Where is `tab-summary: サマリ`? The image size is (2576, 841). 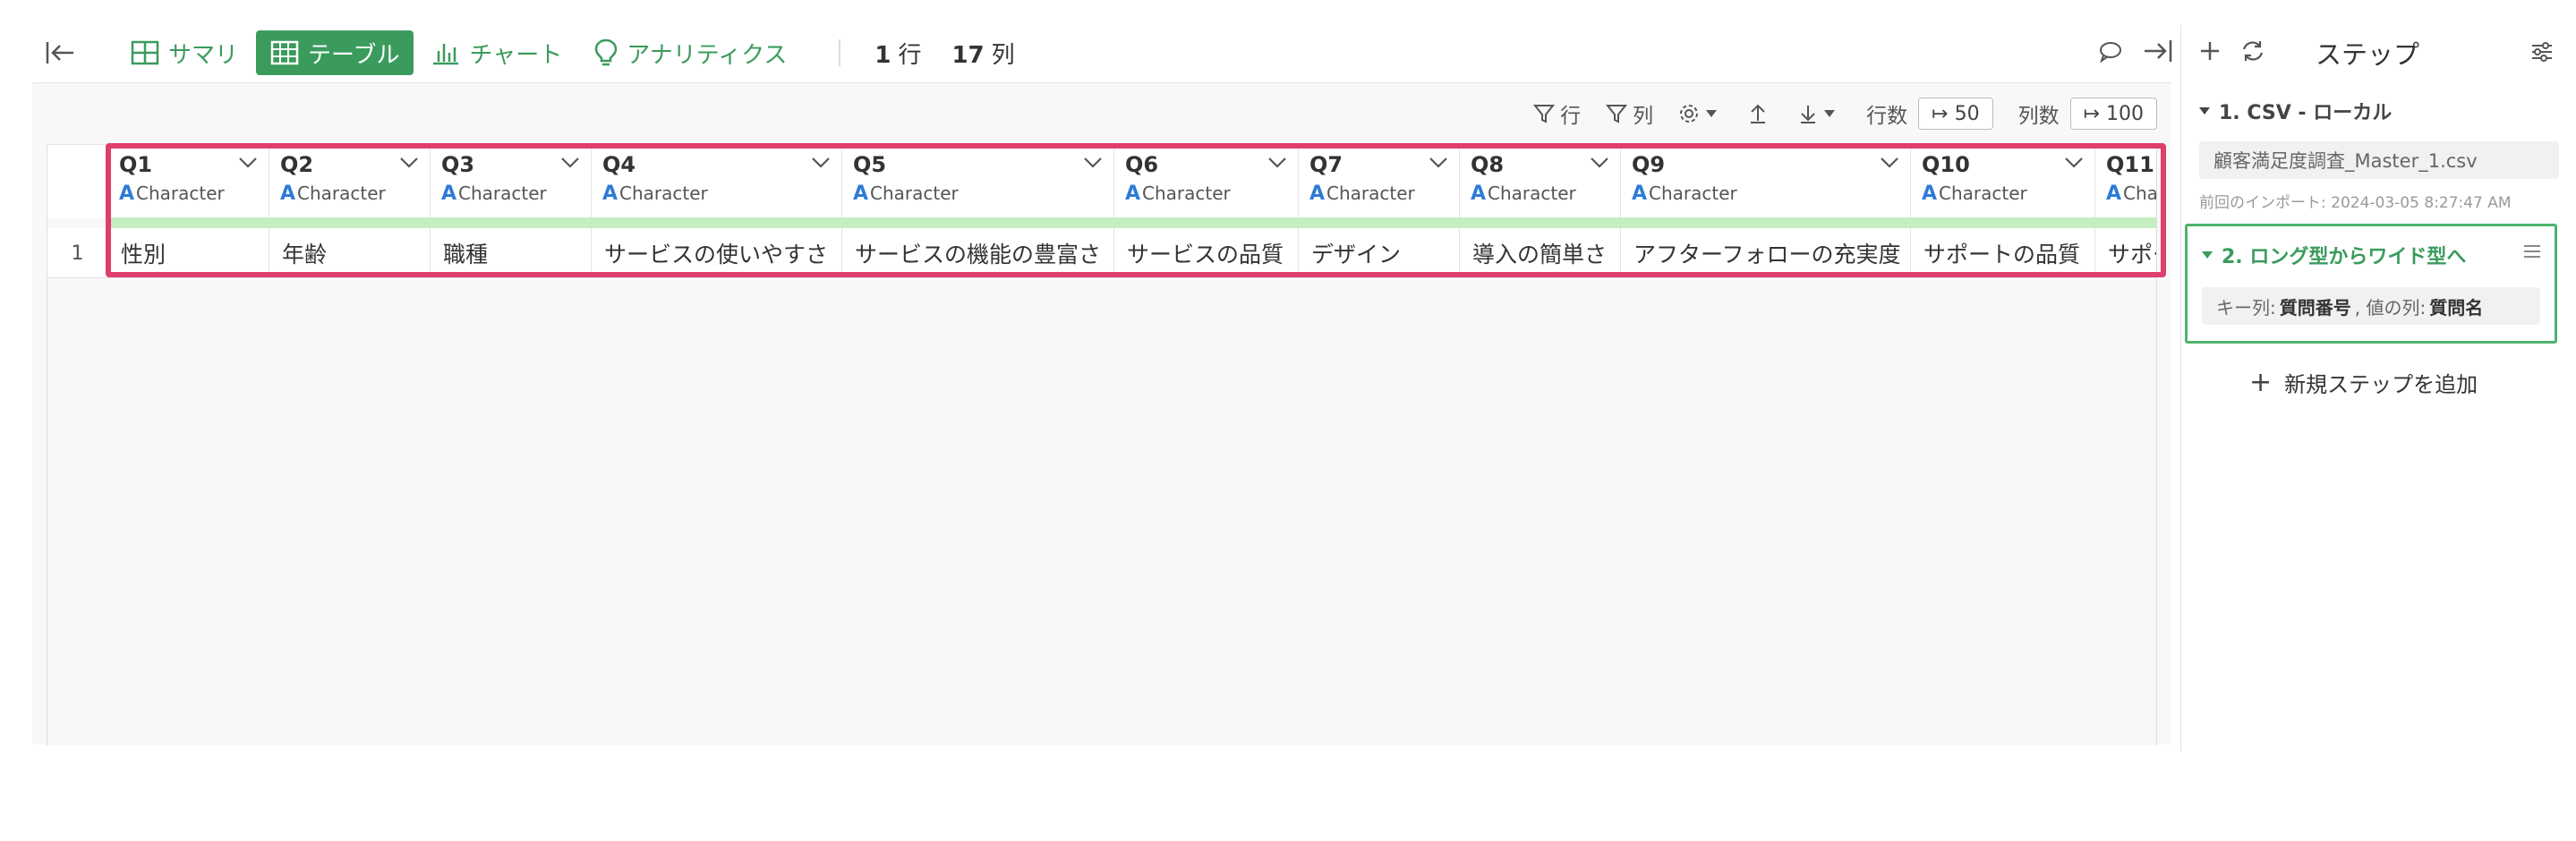 tab-summary: サマリ is located at coordinates (184, 52).